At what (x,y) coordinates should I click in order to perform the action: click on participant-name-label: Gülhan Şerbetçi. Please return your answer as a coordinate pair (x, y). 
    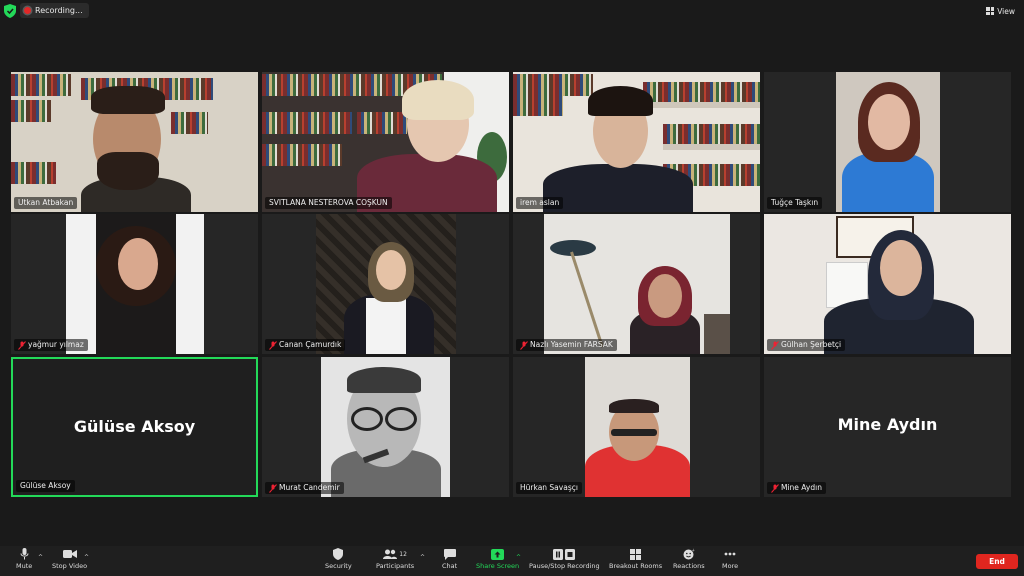
    Looking at the image, I should click on (806, 345).